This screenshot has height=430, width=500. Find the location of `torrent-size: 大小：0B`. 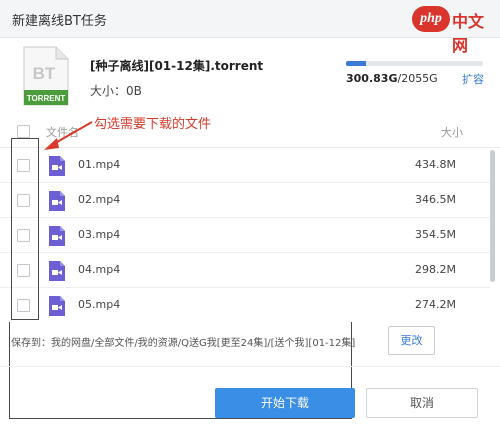

torrent-size: 大小：0B is located at coordinates (116, 91).